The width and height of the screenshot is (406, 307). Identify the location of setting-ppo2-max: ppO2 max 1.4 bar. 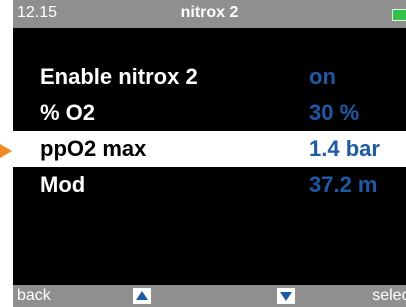
(209, 149).